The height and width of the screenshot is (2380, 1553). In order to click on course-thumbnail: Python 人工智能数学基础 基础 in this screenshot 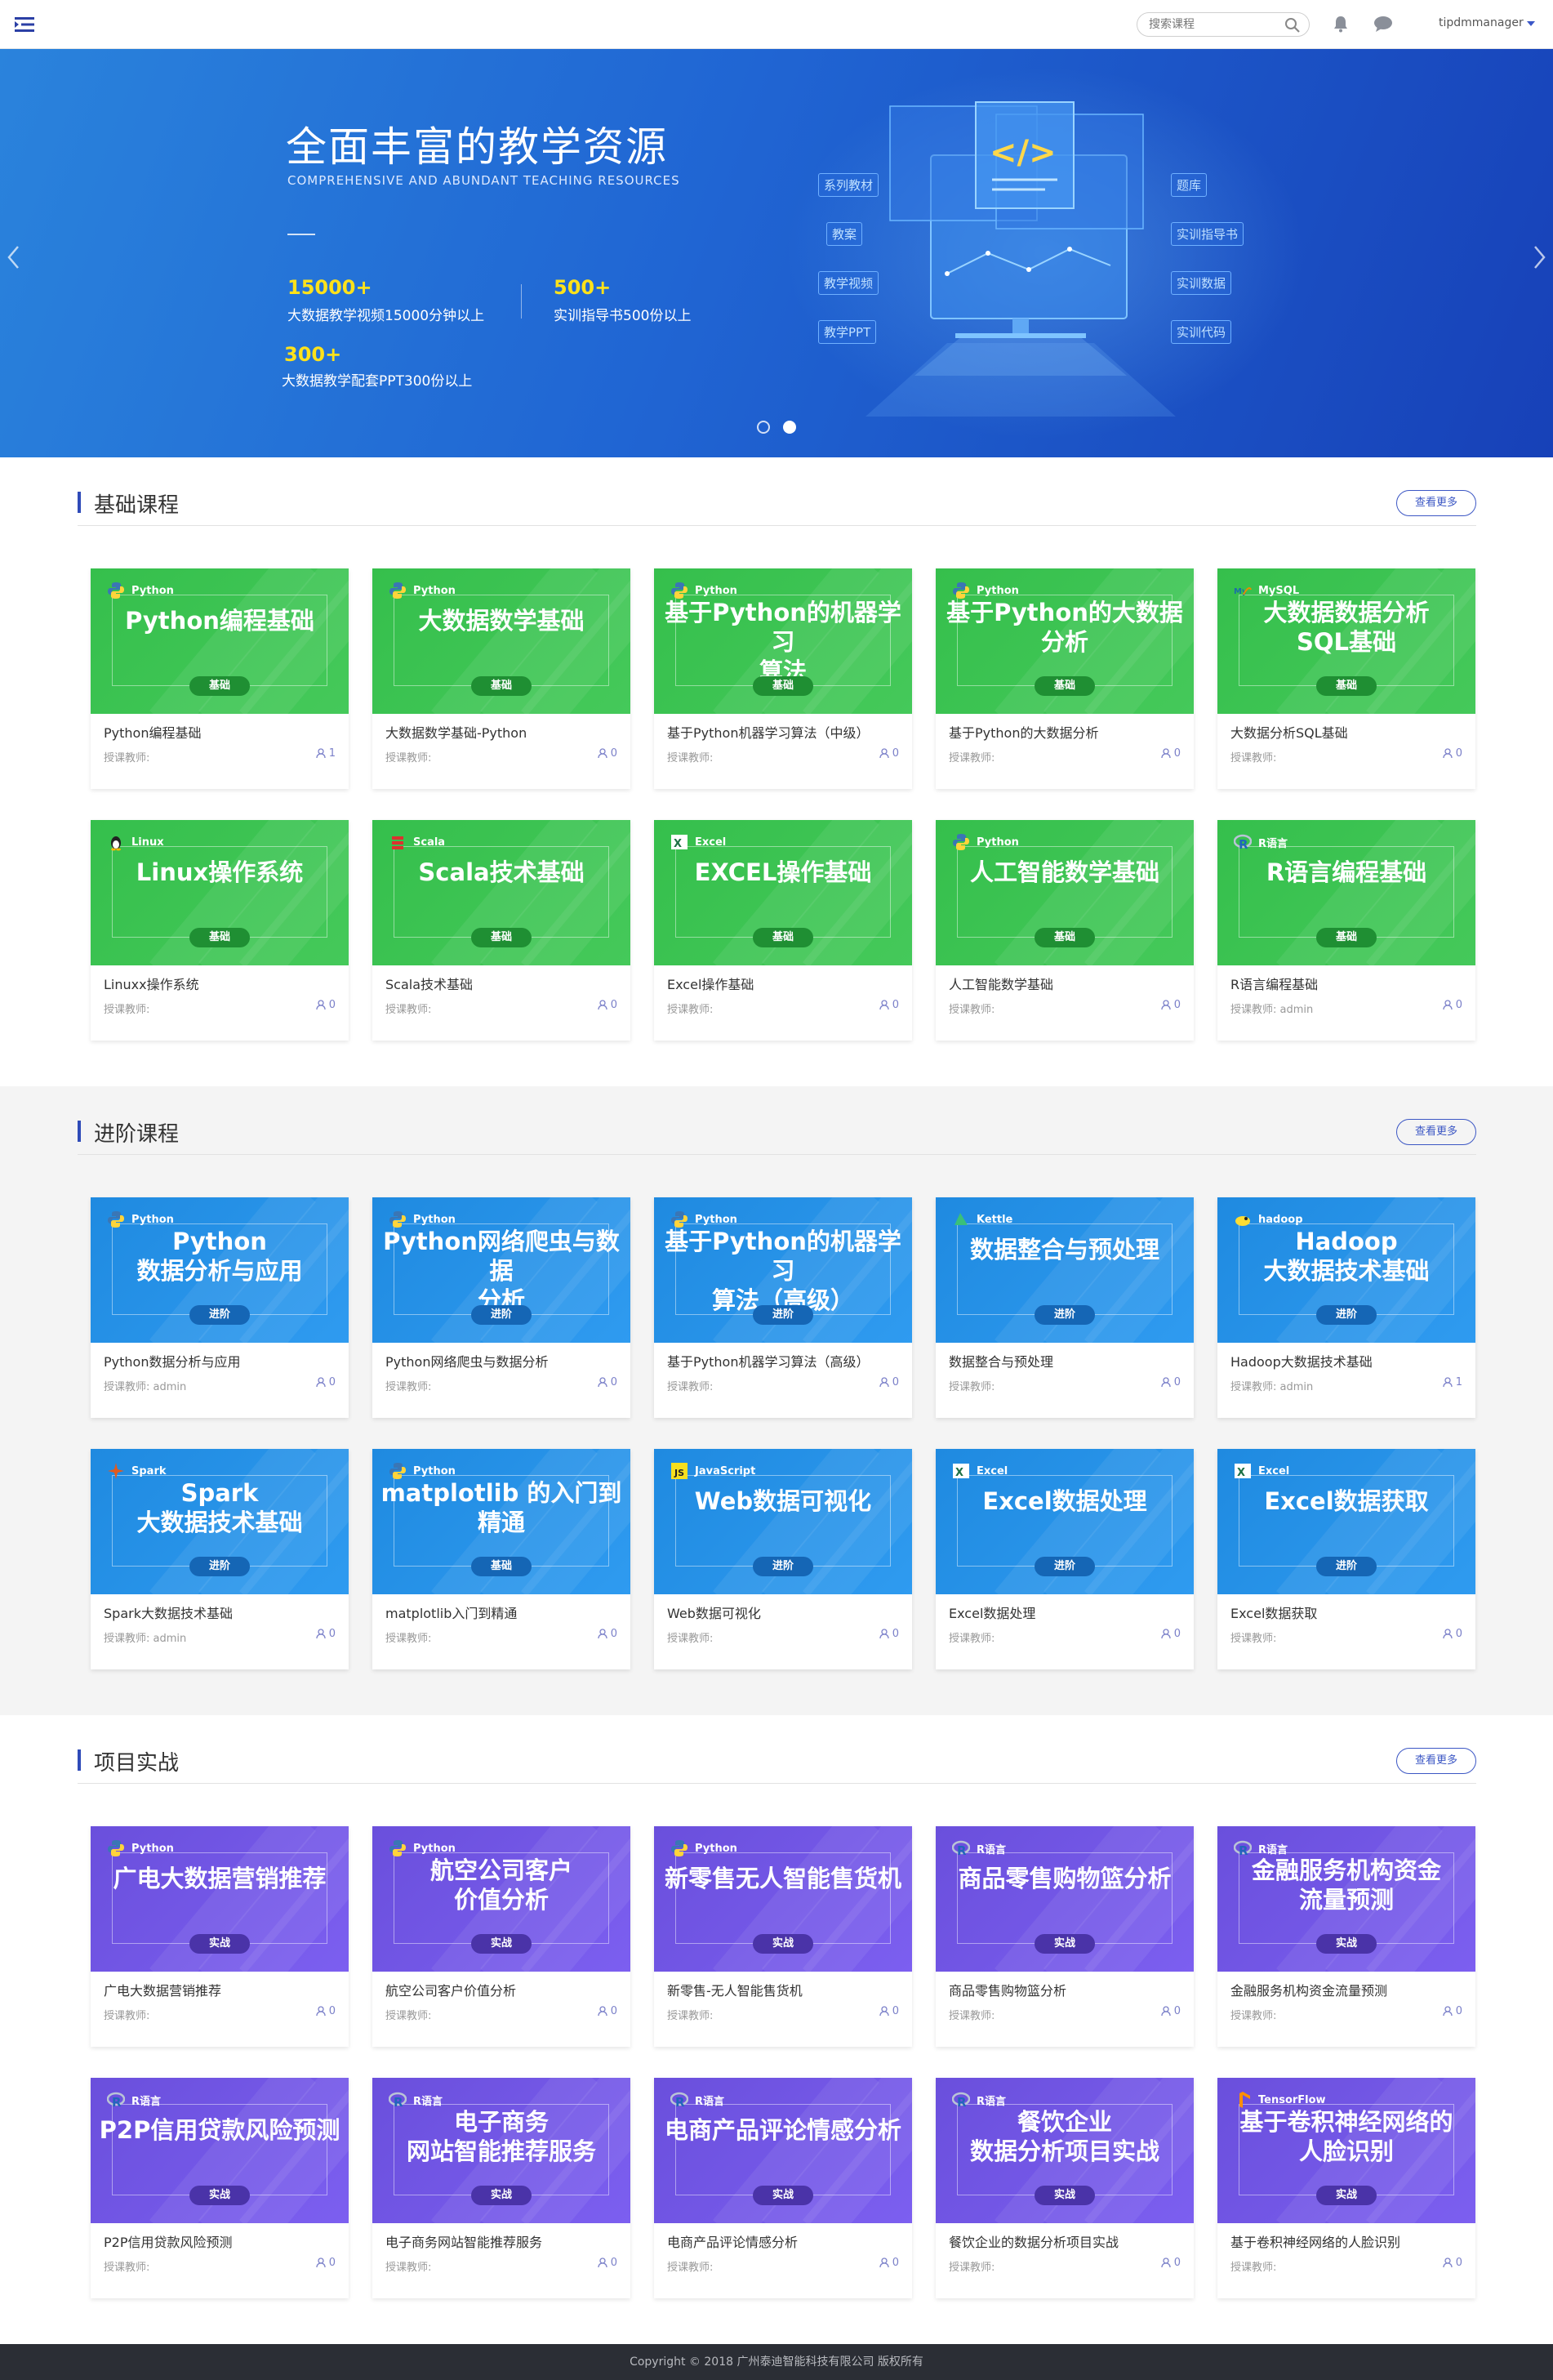, I will do `click(1065, 892)`.